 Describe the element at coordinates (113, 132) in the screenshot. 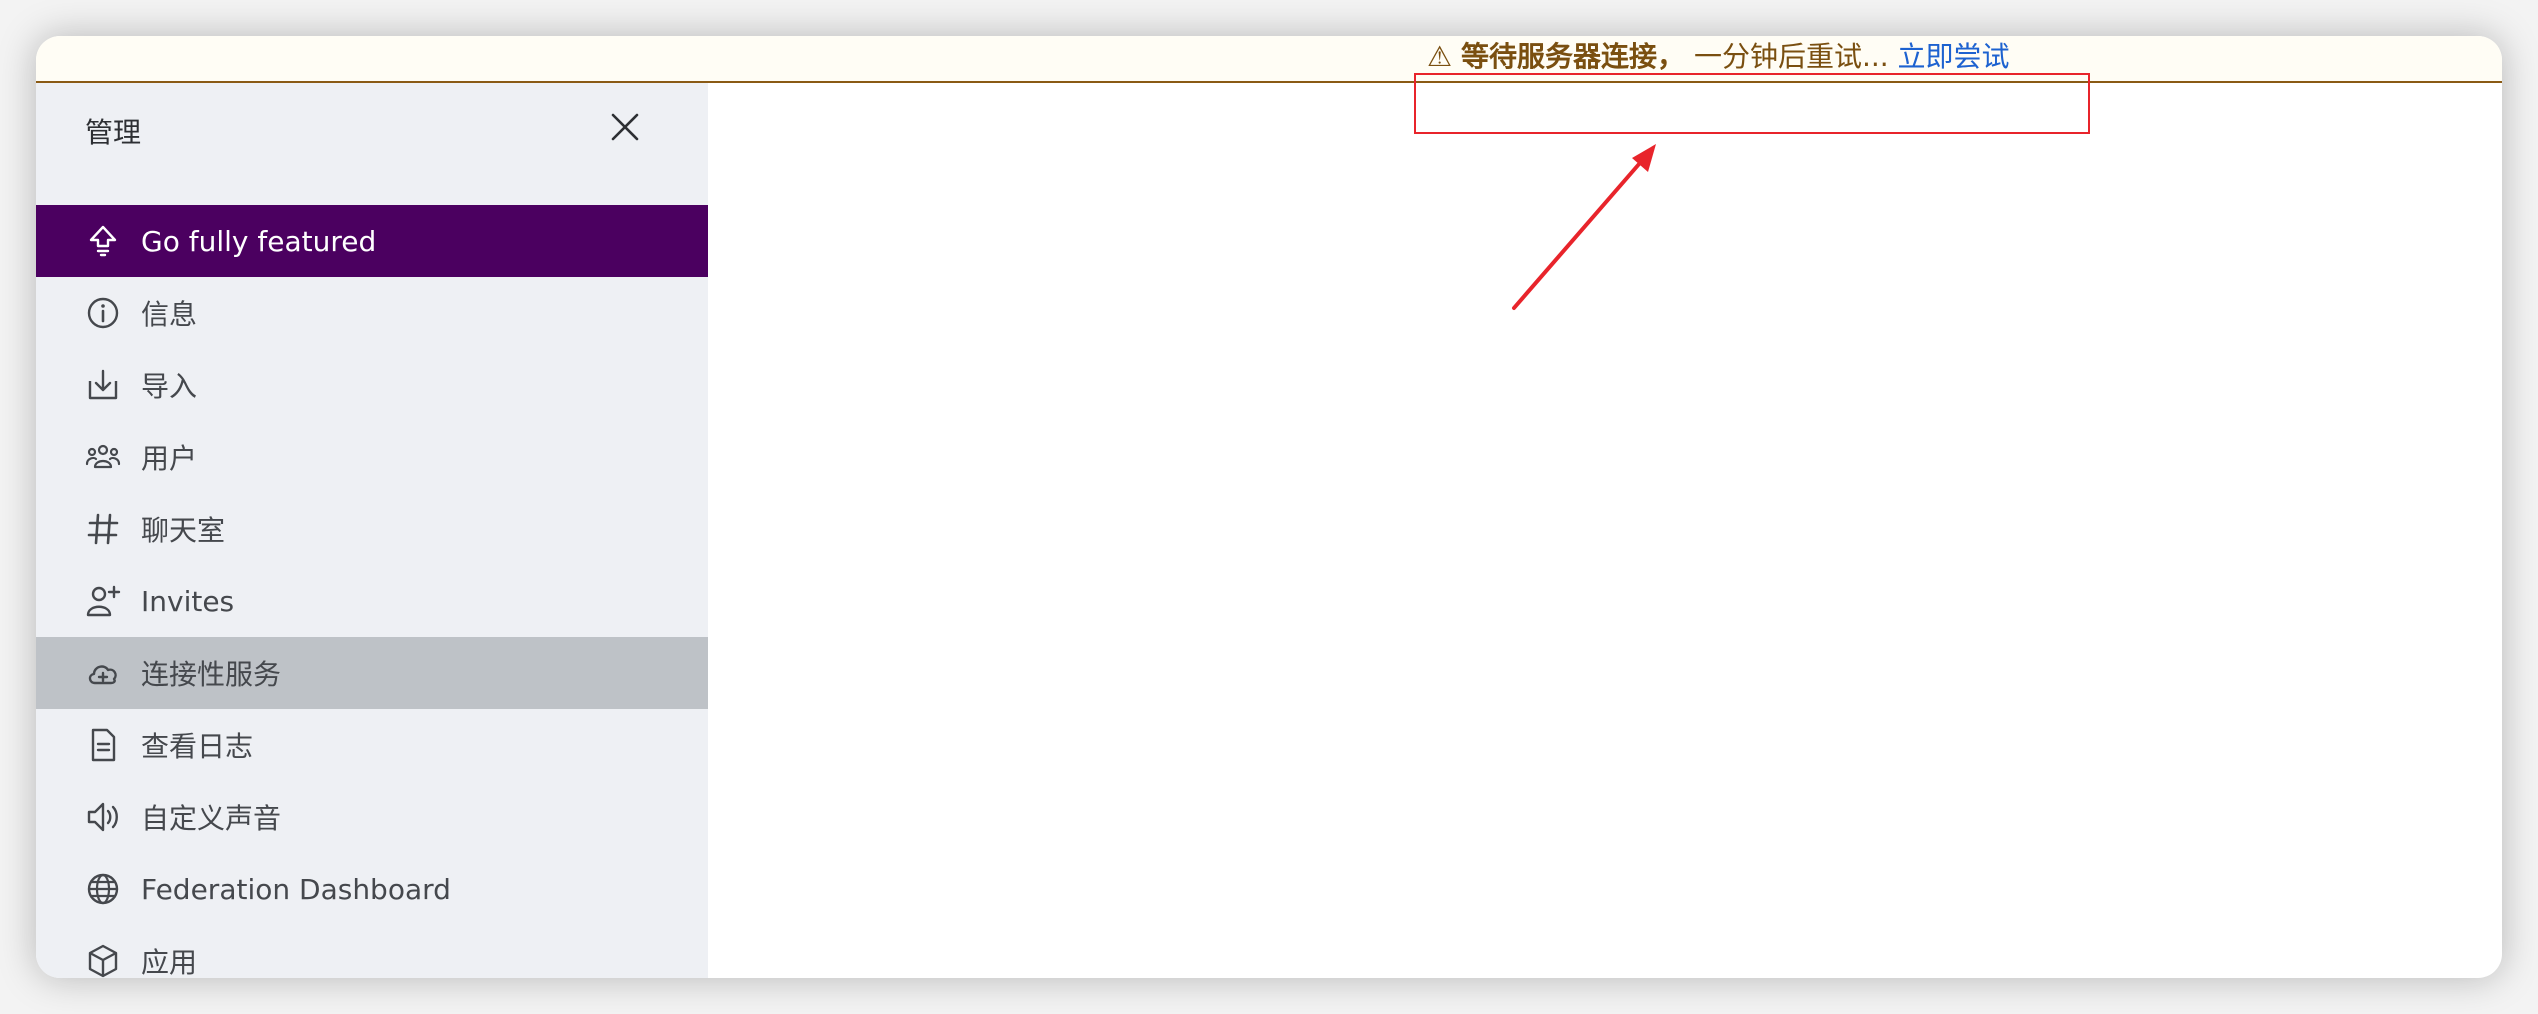

I see `sidebar-title: 管理` at that location.